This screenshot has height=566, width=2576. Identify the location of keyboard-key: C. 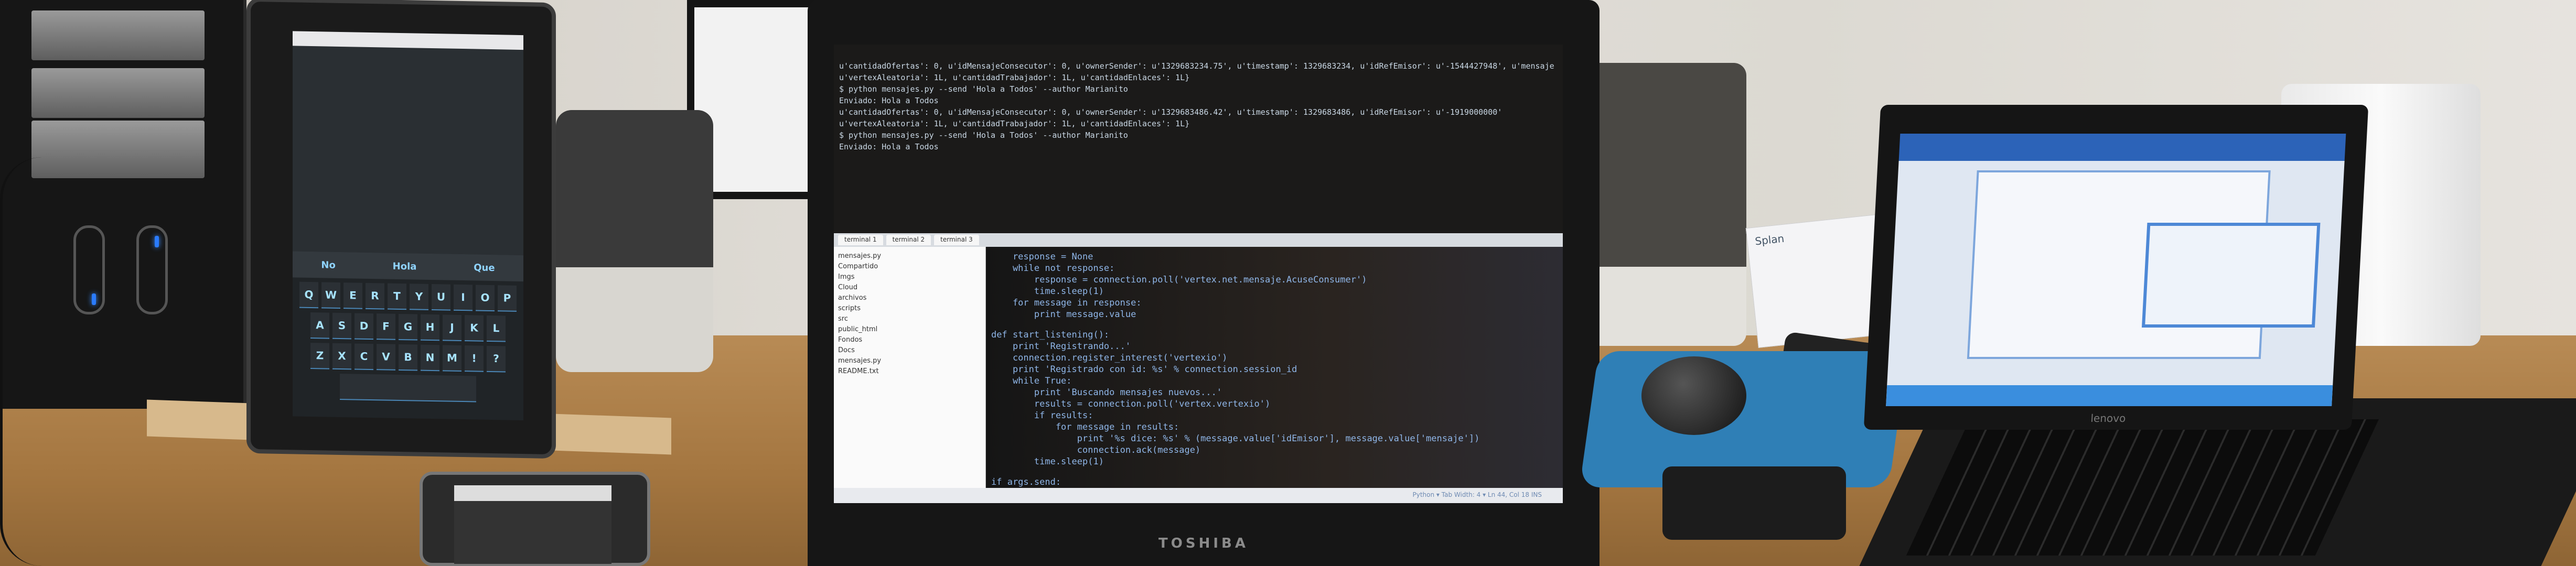
(364, 357).